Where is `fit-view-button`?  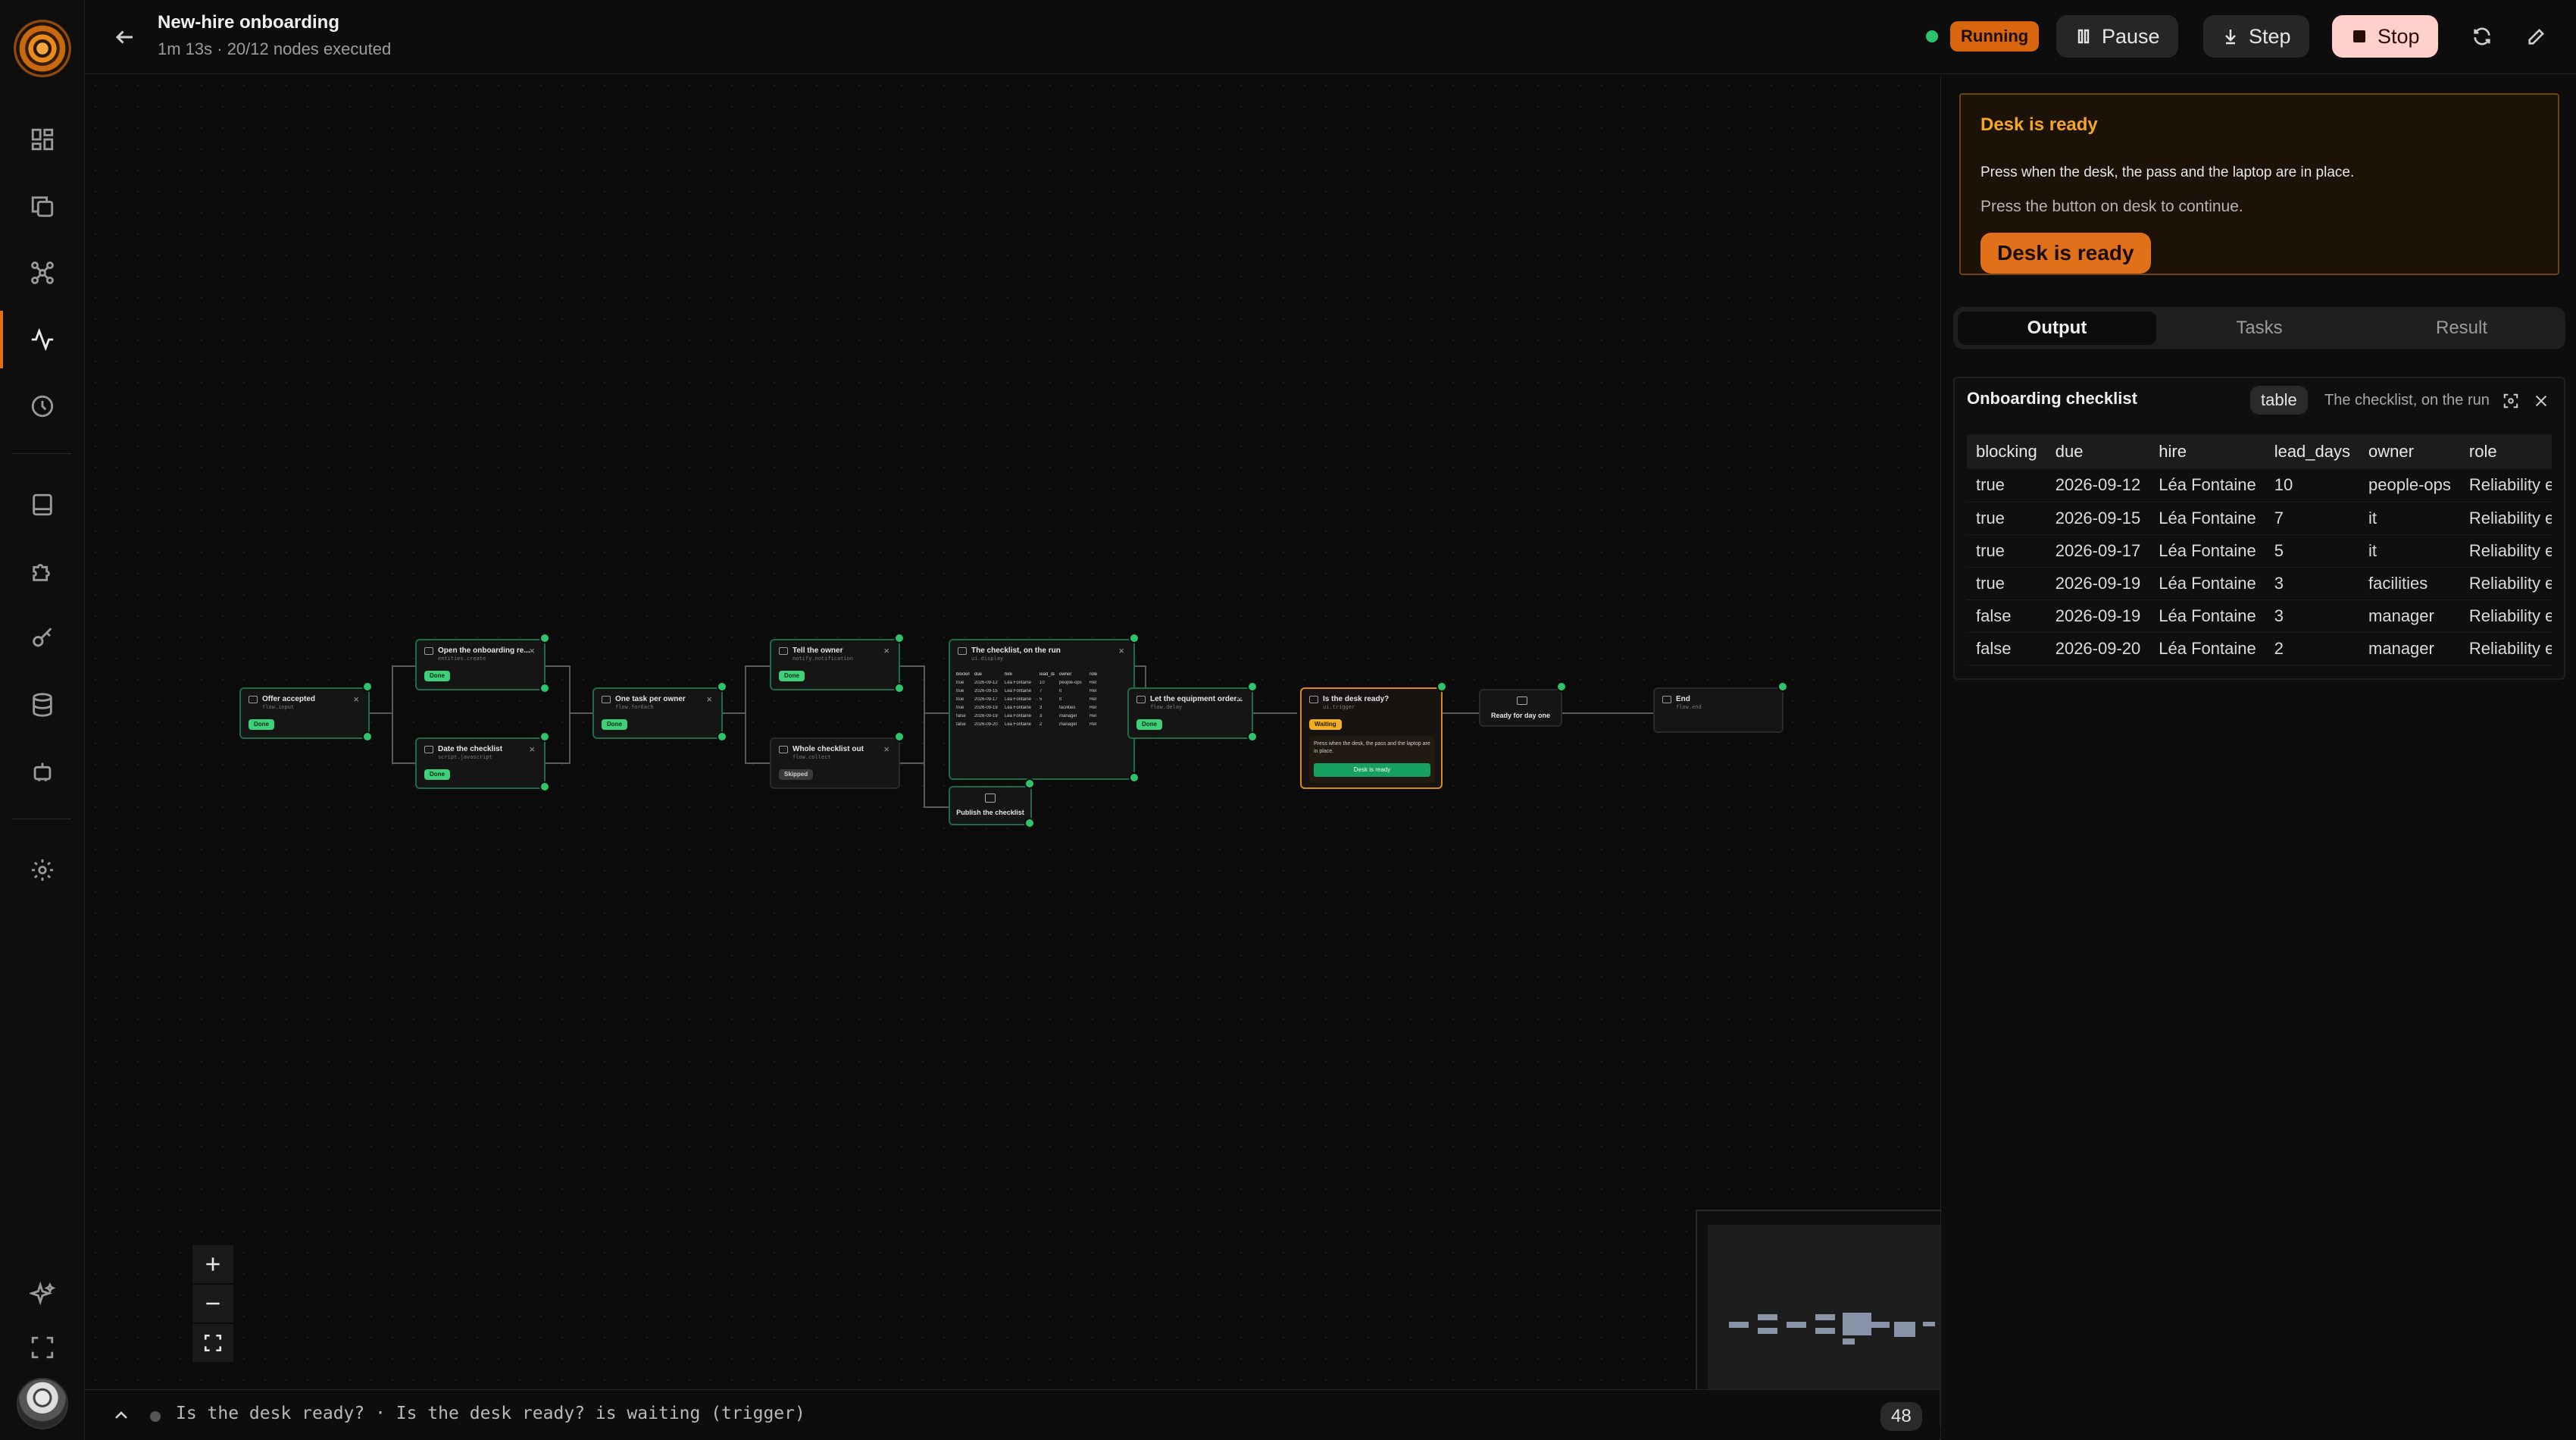
fit-view-button is located at coordinates (212, 1343).